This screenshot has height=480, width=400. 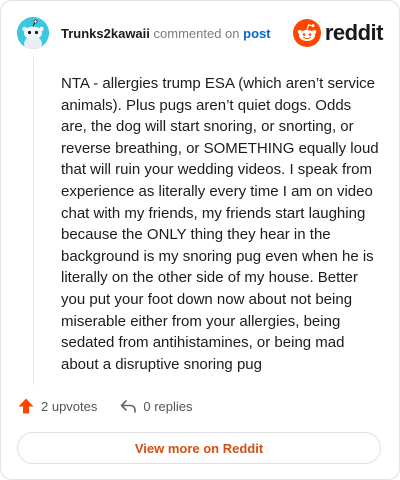 I want to click on reply-arrow-icon, so click(x=128, y=406).